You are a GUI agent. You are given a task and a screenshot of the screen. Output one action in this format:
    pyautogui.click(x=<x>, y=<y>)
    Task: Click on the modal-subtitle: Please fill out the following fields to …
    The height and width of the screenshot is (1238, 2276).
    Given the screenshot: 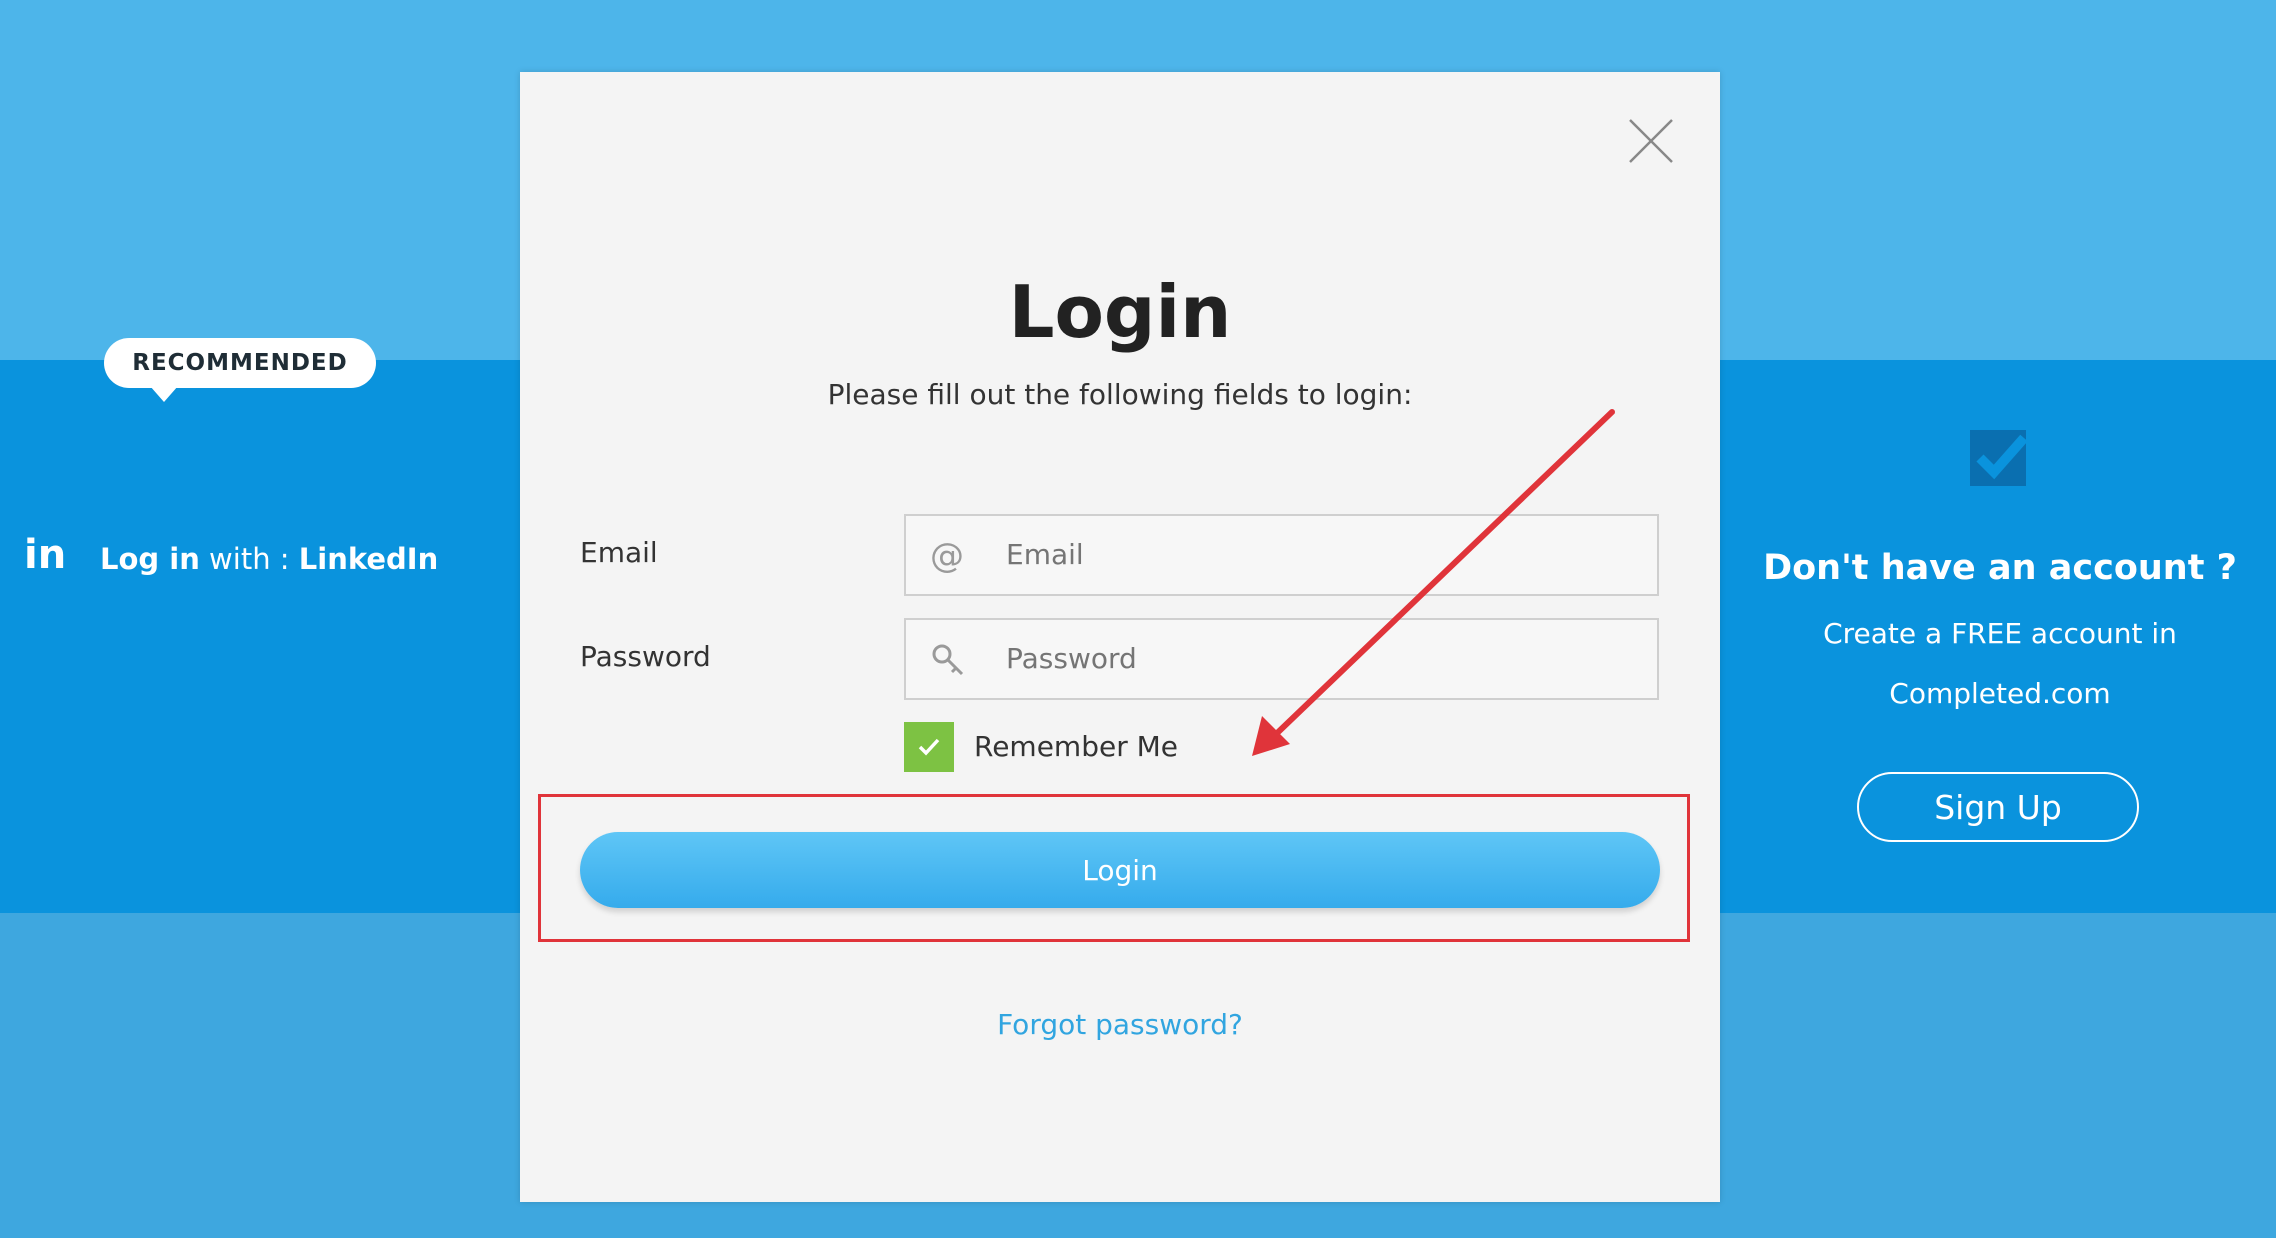 What is the action you would take?
    pyautogui.click(x=1120, y=394)
    